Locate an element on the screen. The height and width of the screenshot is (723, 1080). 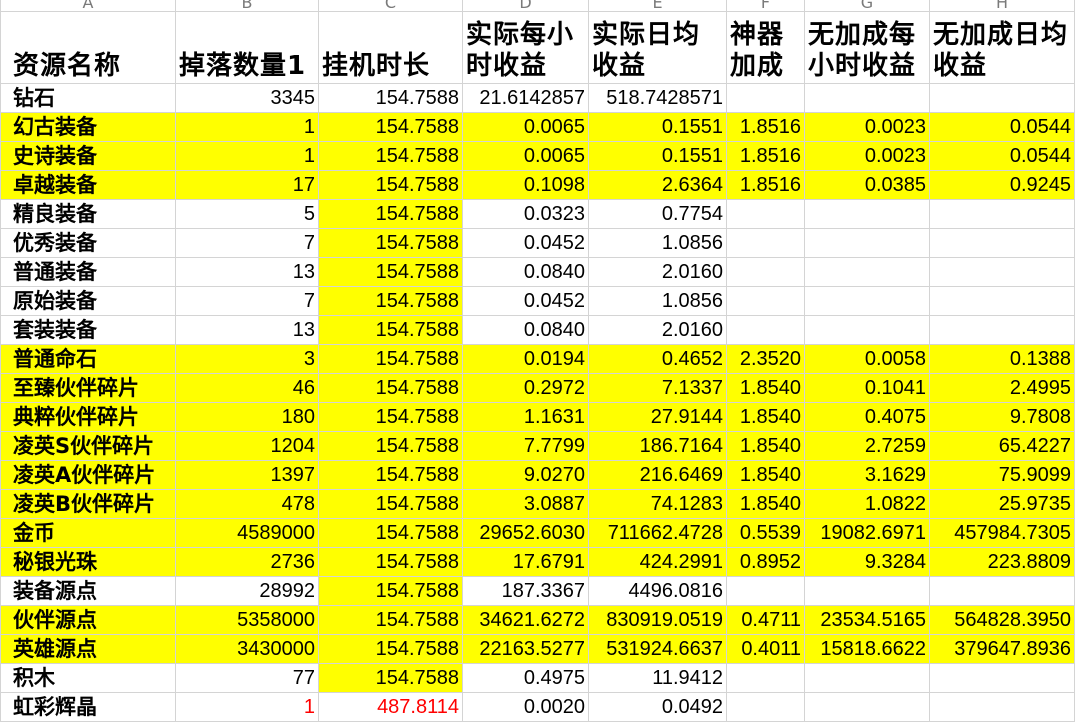
cell-f: 0.4711 is located at coordinates (765, 620).